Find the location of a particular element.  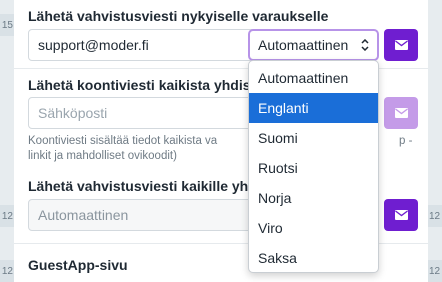

language-option-english: Englanti is located at coordinates (313, 108).